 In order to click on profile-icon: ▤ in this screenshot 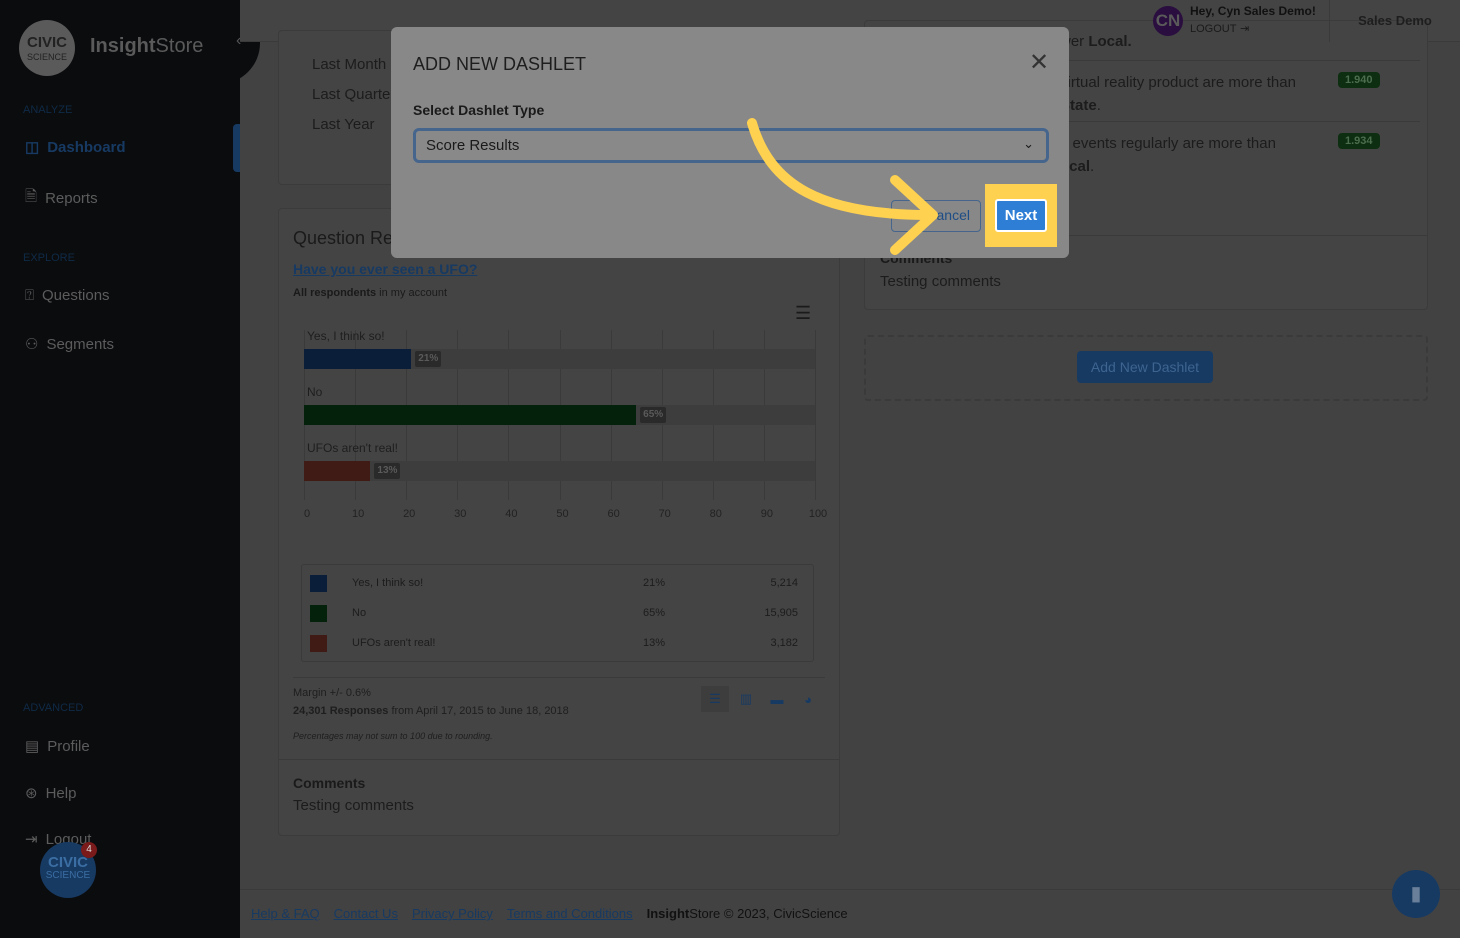, I will do `click(32, 746)`.